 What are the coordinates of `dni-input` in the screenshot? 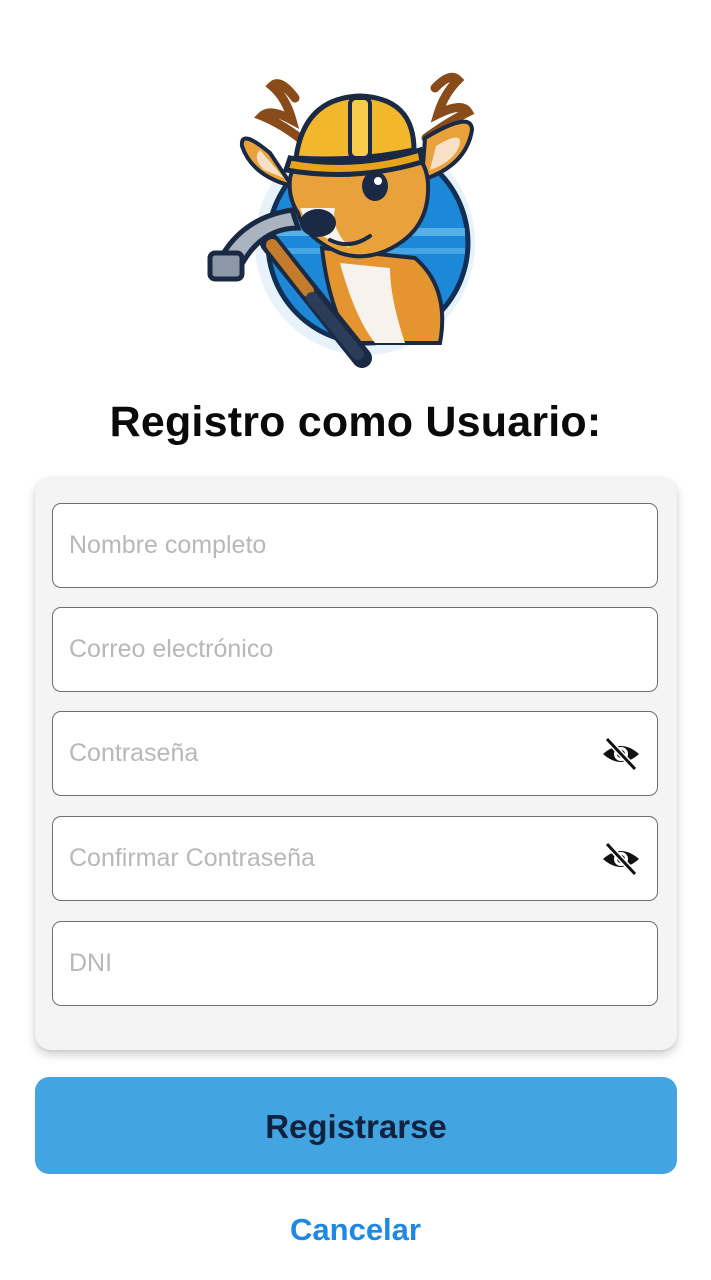 It's located at (329, 963).